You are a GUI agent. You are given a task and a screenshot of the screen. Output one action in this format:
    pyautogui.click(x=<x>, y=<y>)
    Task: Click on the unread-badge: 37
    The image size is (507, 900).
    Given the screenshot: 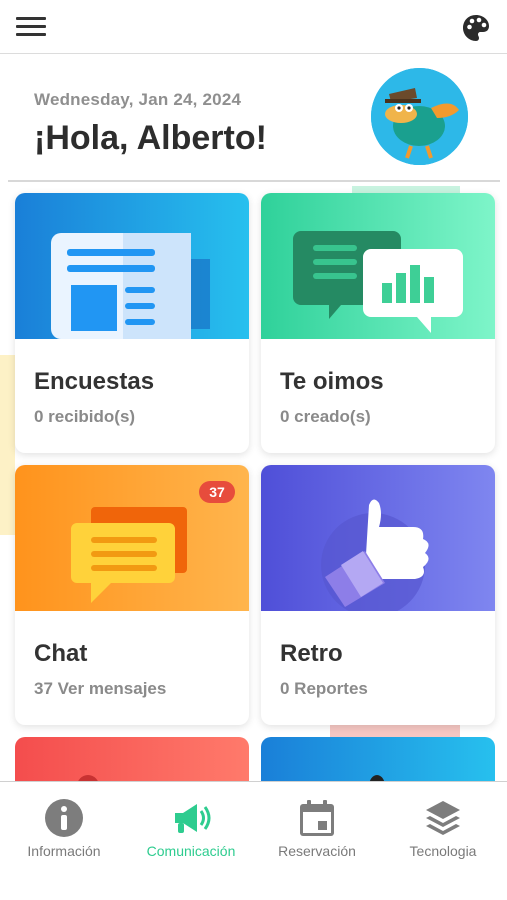 What is the action you would take?
    pyautogui.click(x=217, y=492)
    